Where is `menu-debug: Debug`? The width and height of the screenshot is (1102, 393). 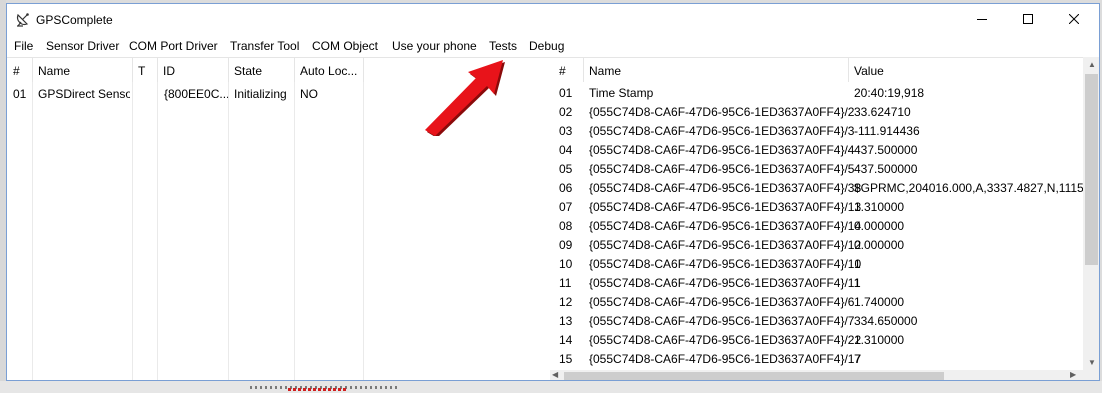
menu-debug: Debug is located at coordinates (546, 46).